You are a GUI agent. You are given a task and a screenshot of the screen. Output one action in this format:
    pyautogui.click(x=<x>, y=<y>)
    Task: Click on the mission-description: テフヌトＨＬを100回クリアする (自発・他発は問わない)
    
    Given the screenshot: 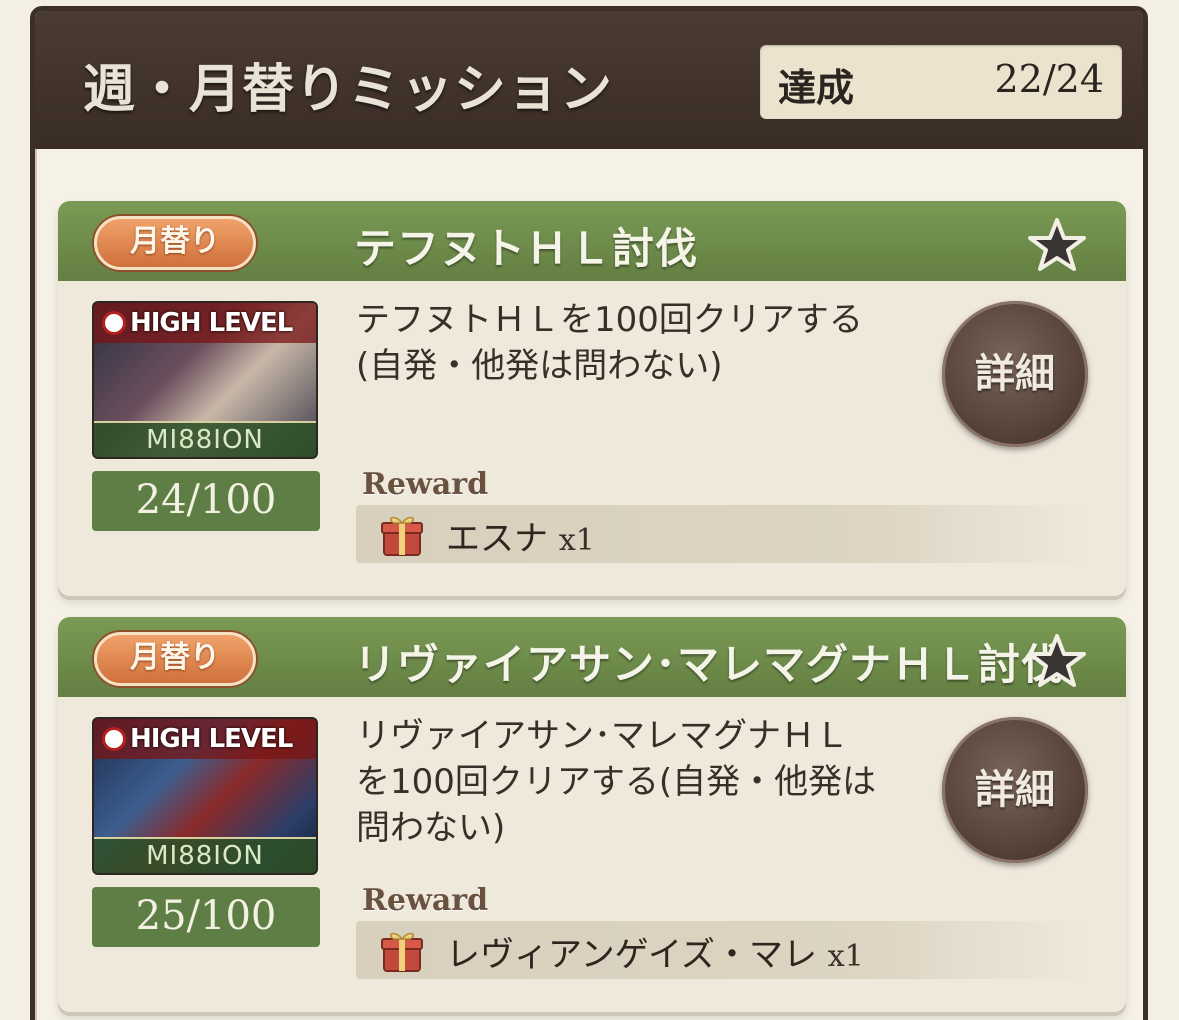 What is the action you would take?
    pyautogui.click(x=636, y=343)
    